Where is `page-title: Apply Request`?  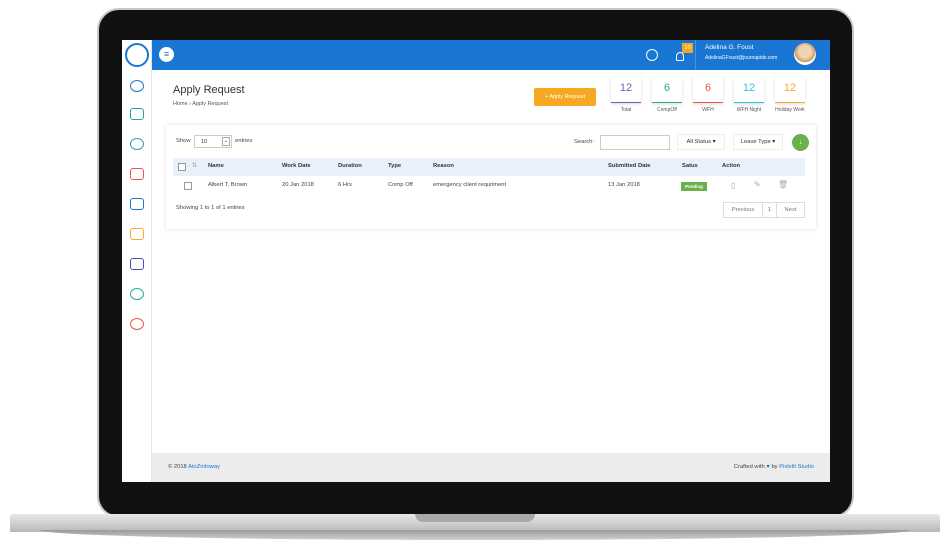
page-title: Apply Request is located at coordinates (209, 90).